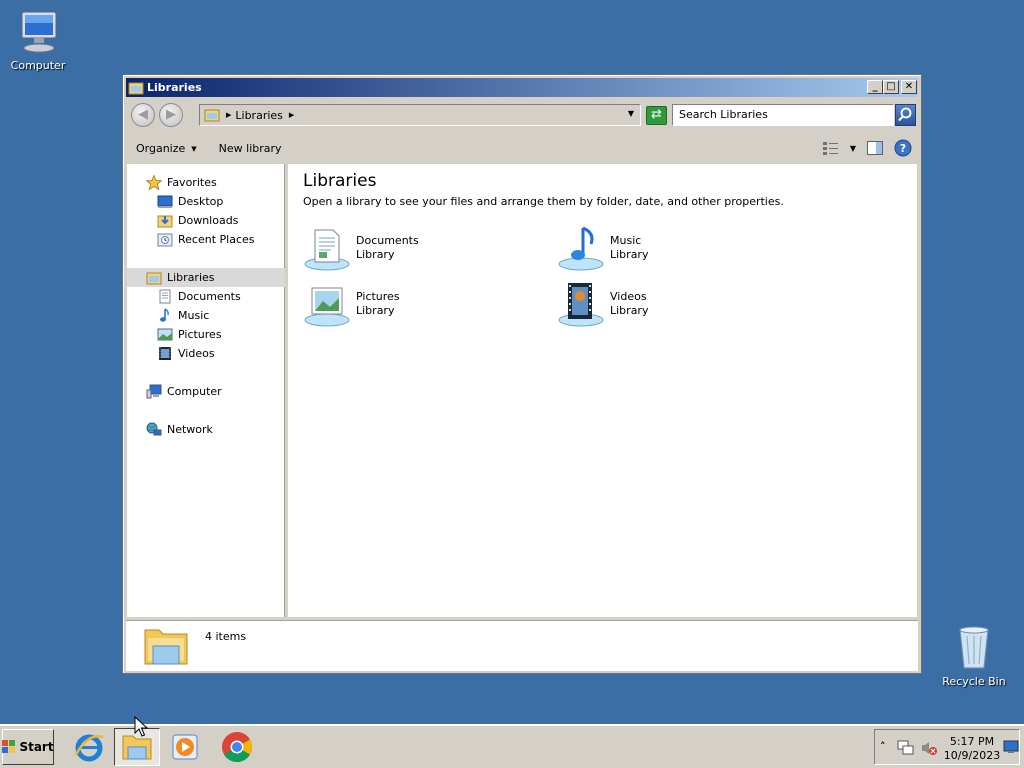 The height and width of the screenshot is (768, 1024). I want to click on maximize-button: □, so click(891, 87).